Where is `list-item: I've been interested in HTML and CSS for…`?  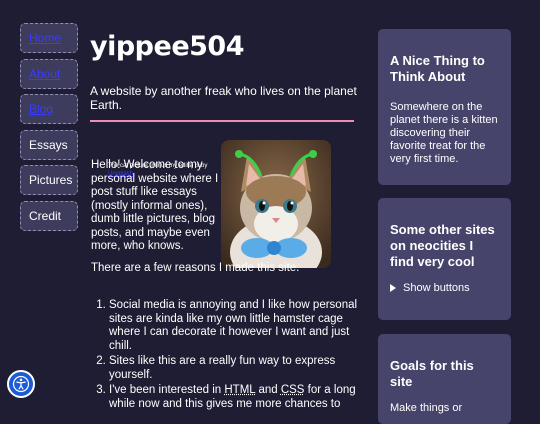 list-item: I've been interested in HTML and CSS for… is located at coordinates (240, 397).